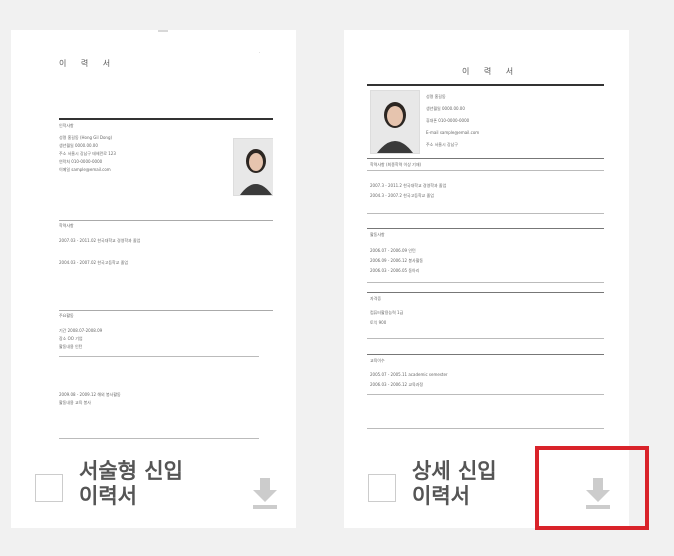  Describe the element at coordinates (387, 312) in the screenshot. I see `preview-line: 컴퓨터활용능력 1급` at that location.